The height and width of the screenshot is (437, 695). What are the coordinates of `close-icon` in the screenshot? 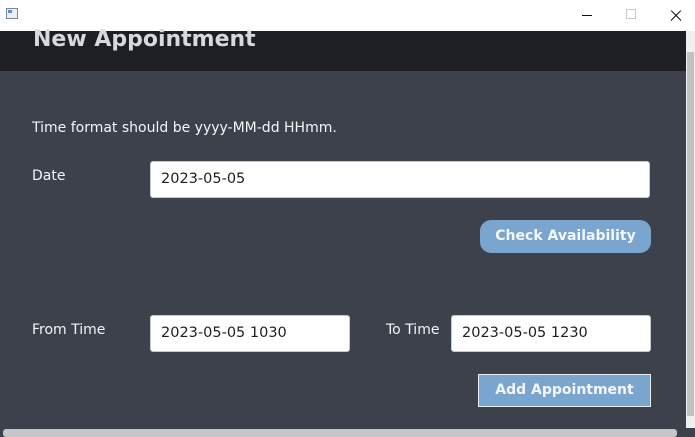 It's located at (673, 15).